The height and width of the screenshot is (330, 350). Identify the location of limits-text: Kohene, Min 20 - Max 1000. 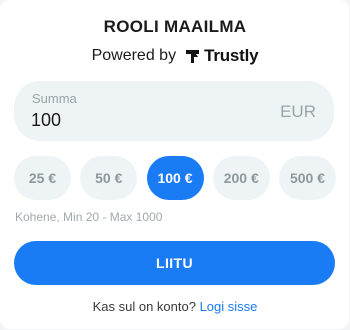
(89, 217).